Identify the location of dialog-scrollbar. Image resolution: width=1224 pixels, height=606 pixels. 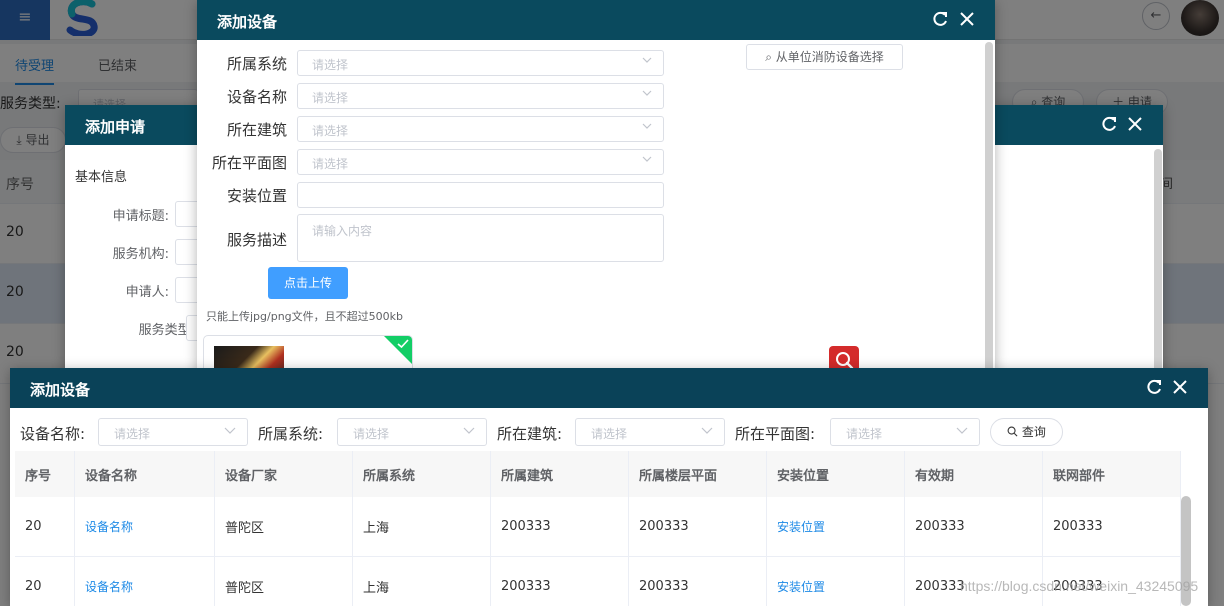
(989, 221).